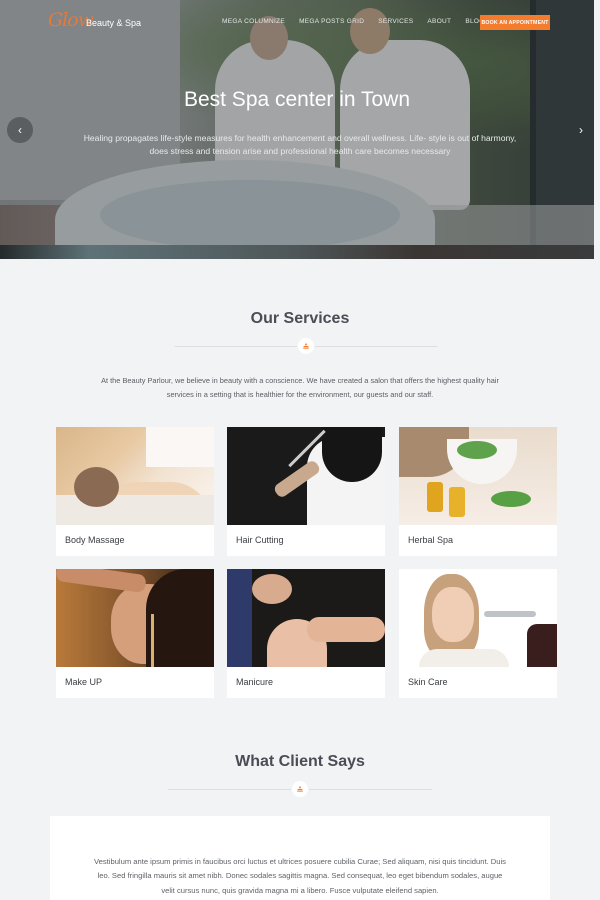 Image resolution: width=600 pixels, height=900 pixels. I want to click on service-image-manicure, so click(306, 618).